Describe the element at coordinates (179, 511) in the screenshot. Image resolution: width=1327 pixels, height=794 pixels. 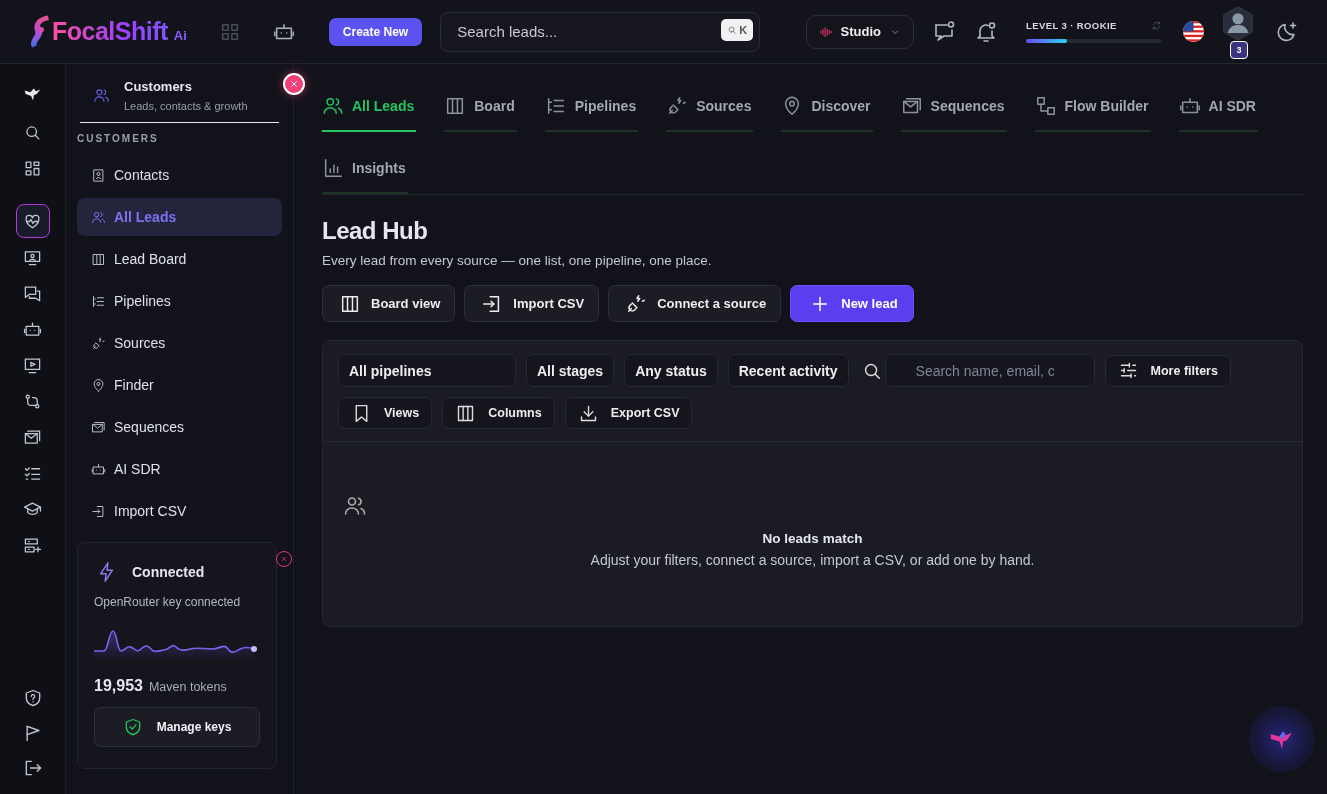
I see `sidebar-item: Import CSV` at that location.